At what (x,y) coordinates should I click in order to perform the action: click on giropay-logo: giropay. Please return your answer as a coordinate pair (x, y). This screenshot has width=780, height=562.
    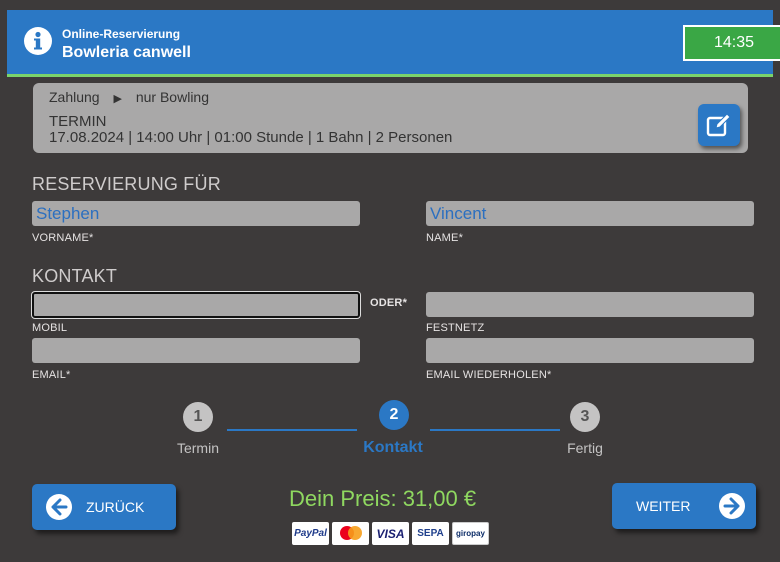
    Looking at the image, I should click on (470, 533).